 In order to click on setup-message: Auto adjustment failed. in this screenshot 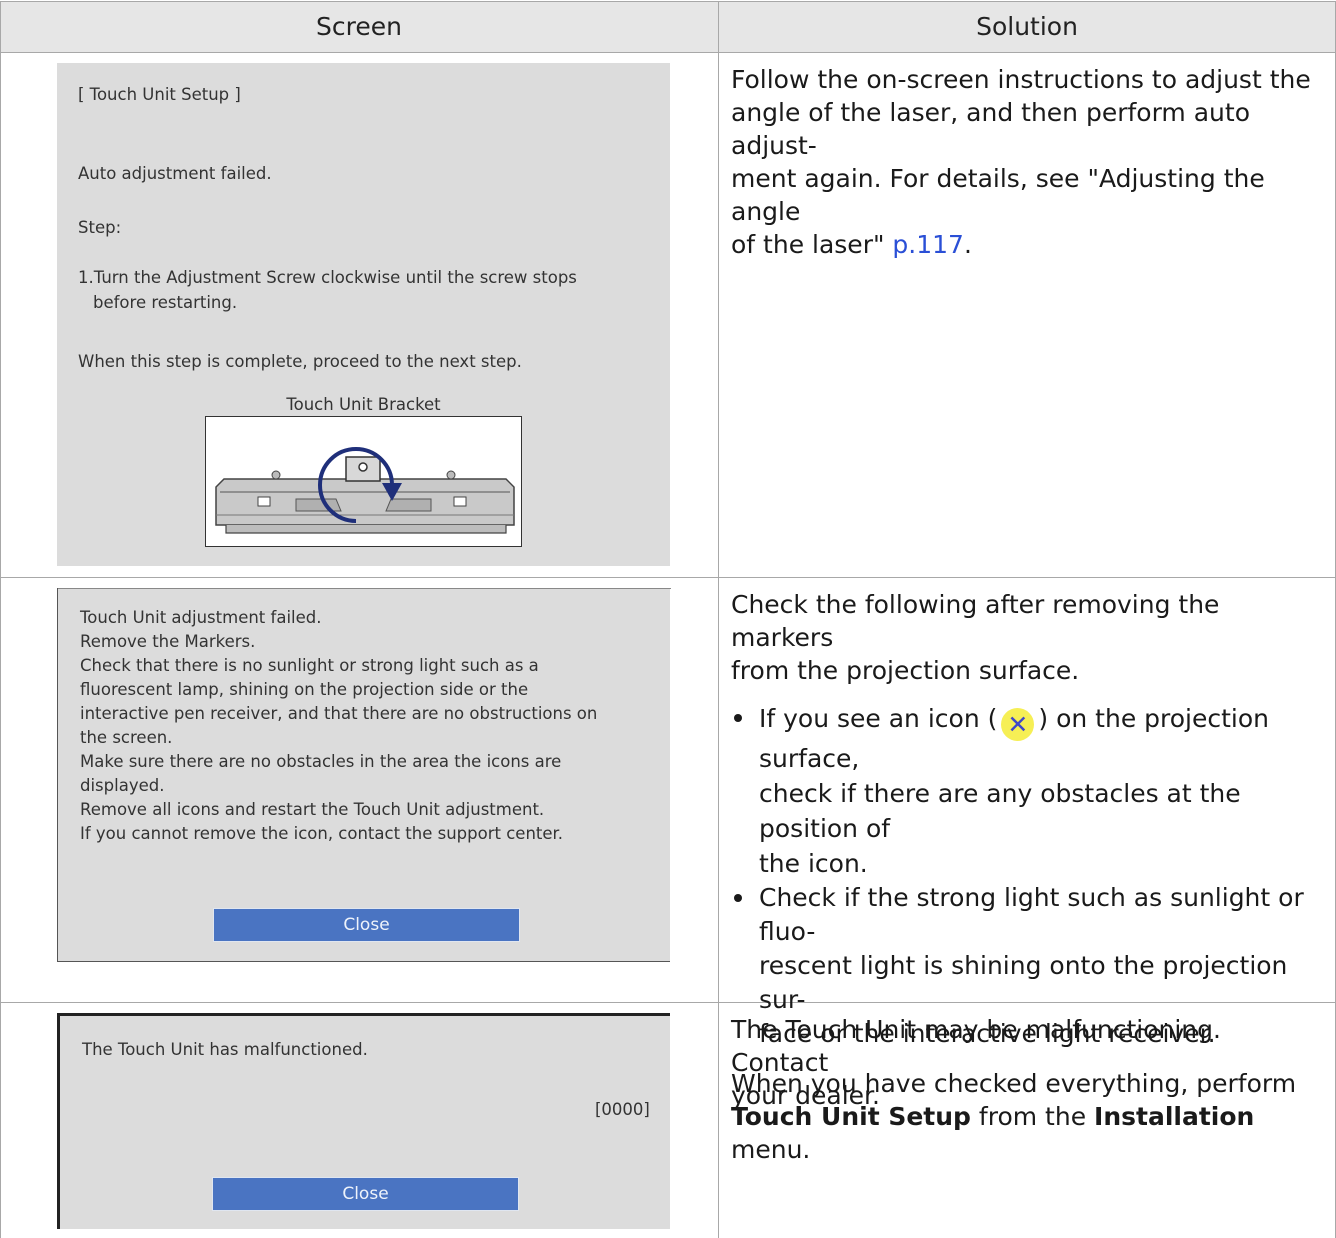, I will do `click(175, 173)`.